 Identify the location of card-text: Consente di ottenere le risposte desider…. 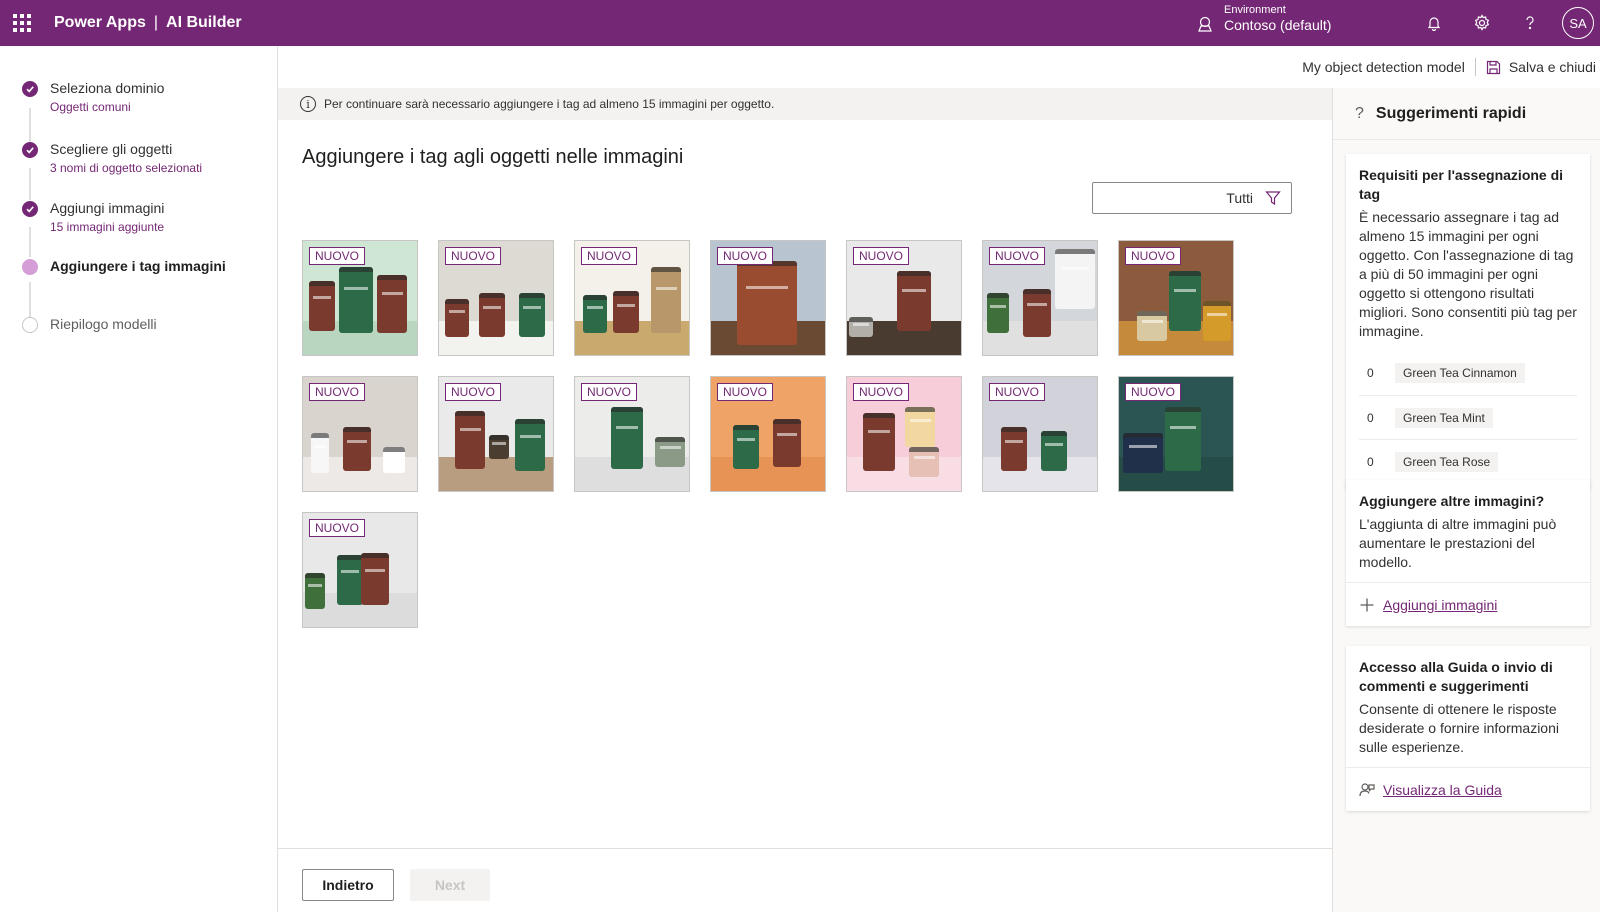
(1459, 728).